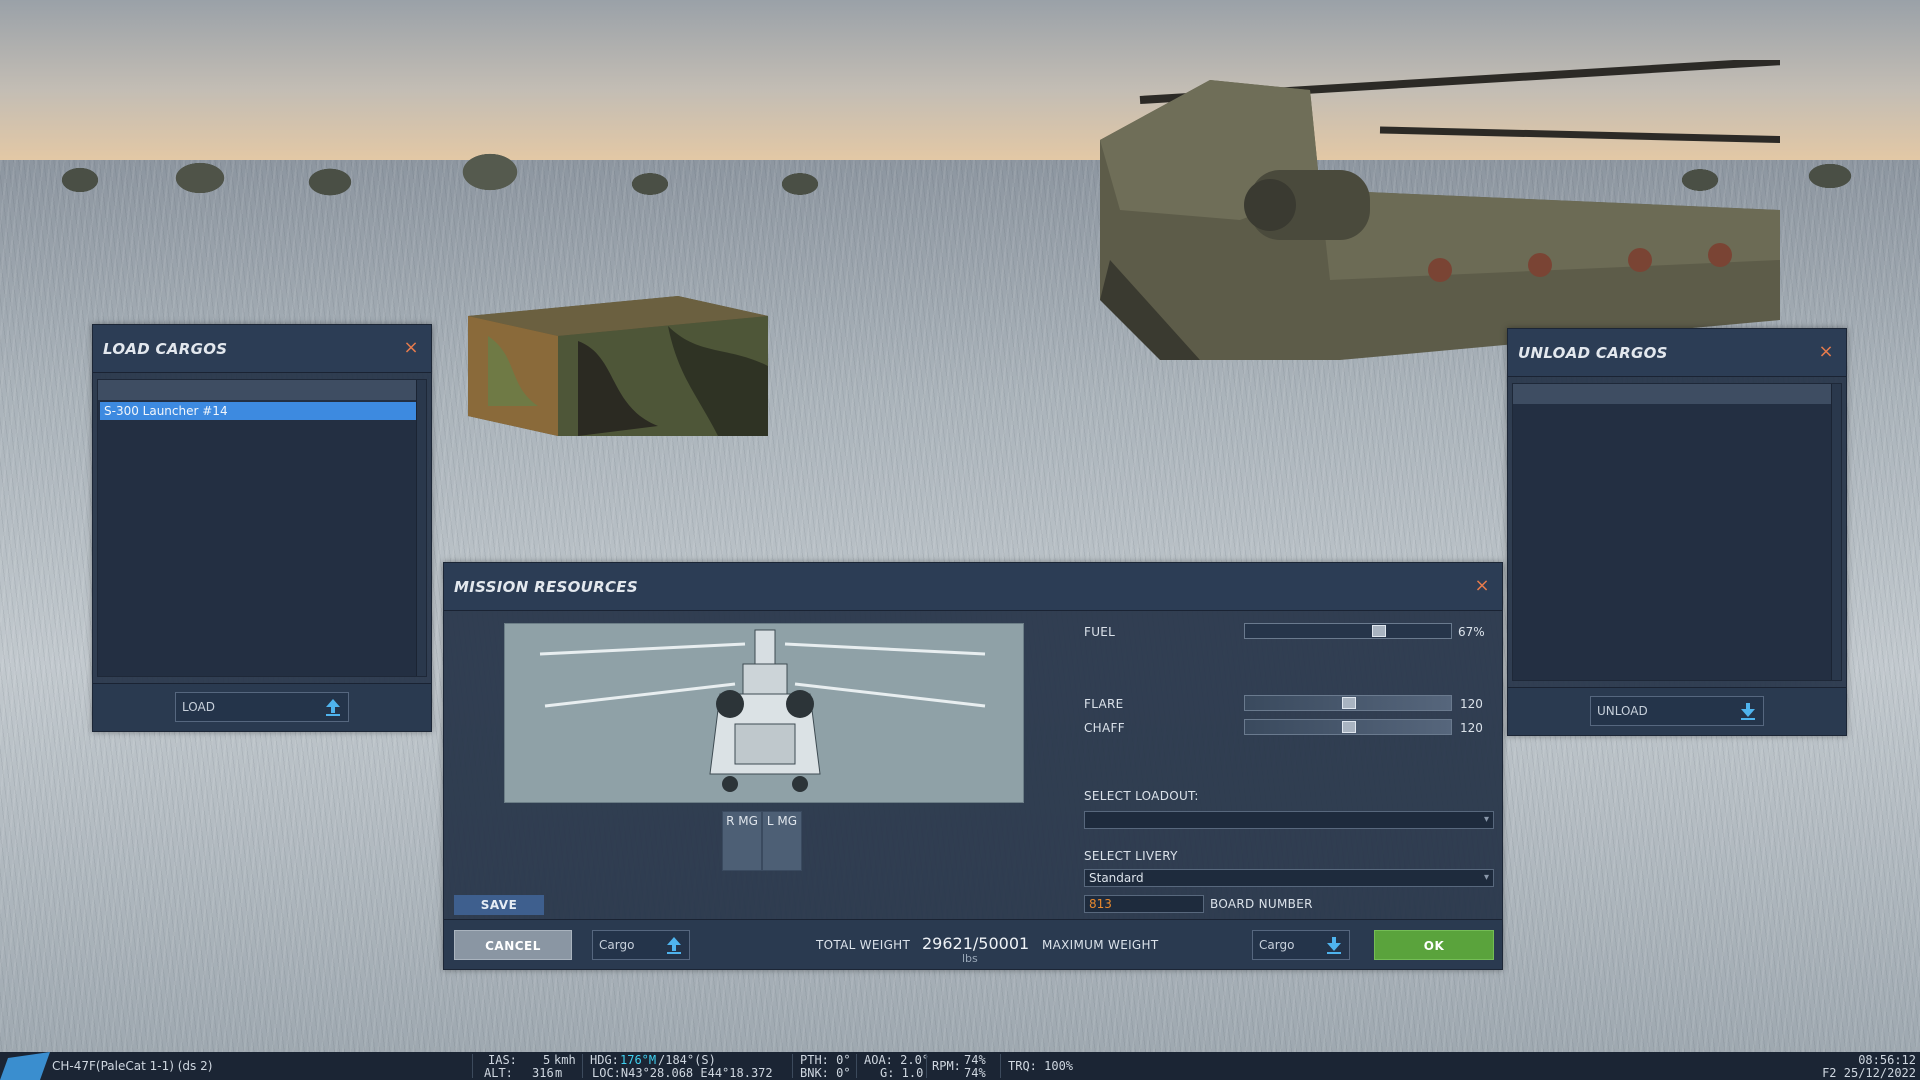  I want to click on right-mg-label: R MG, so click(742, 821).